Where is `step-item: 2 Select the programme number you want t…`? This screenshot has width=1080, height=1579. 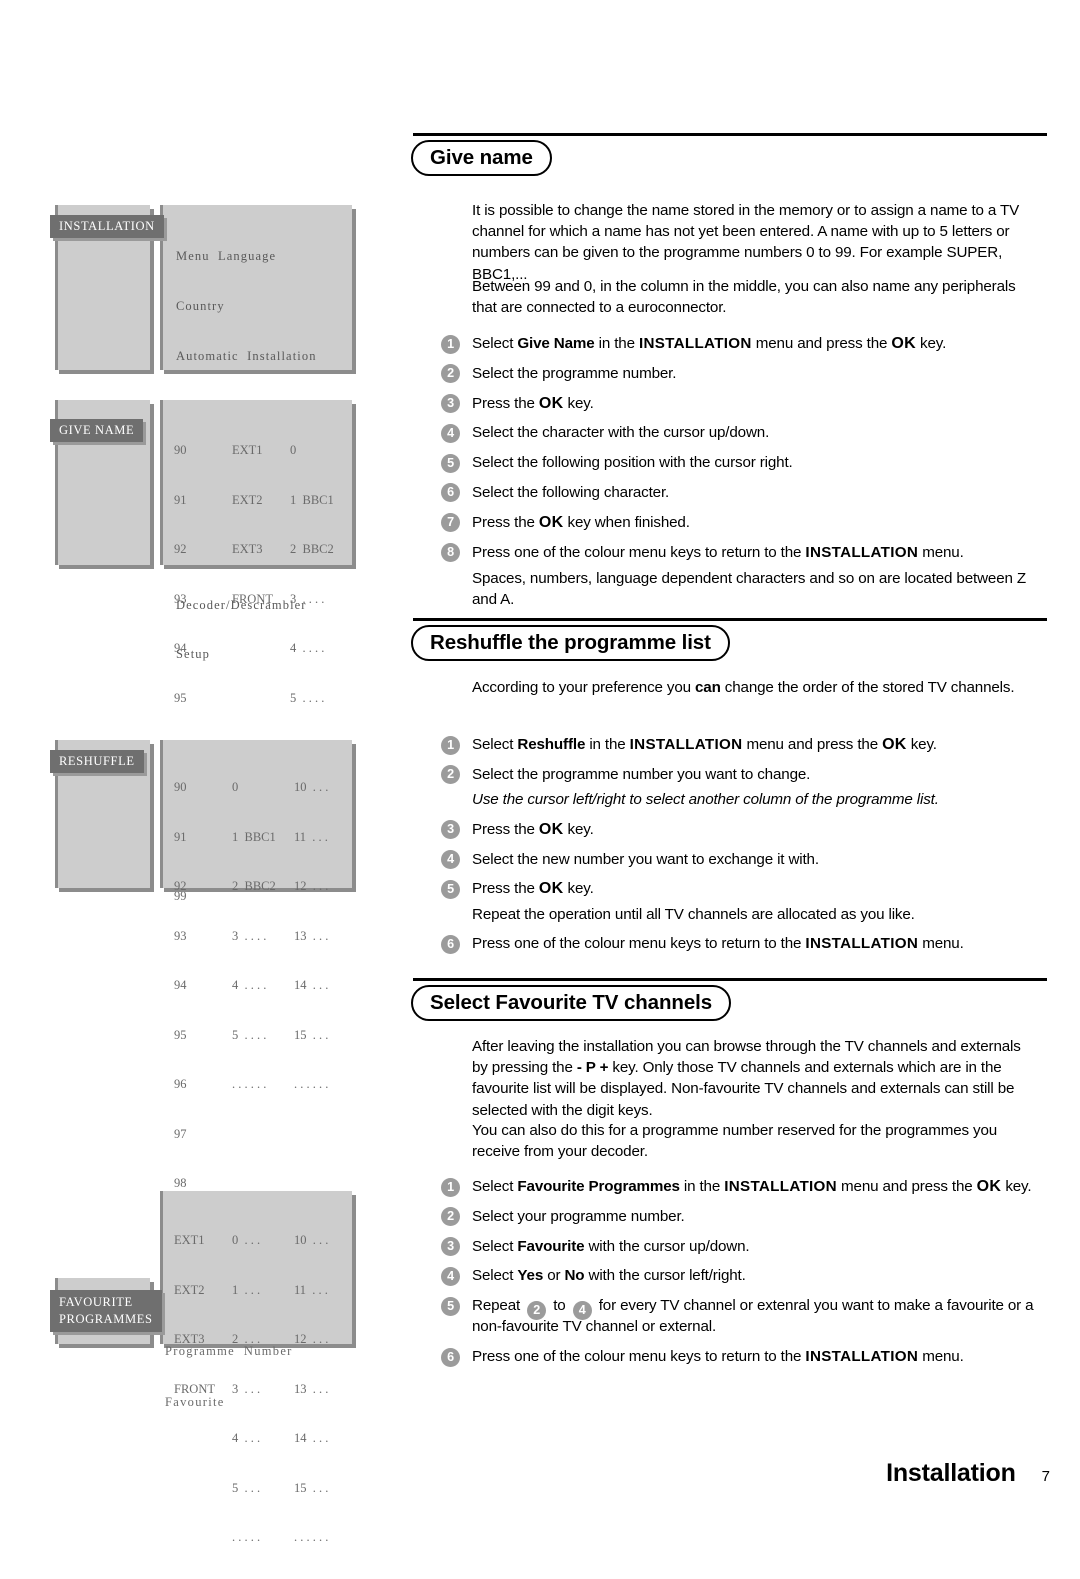 step-item: 2 Select the programme number you want t… is located at coordinates (741, 774).